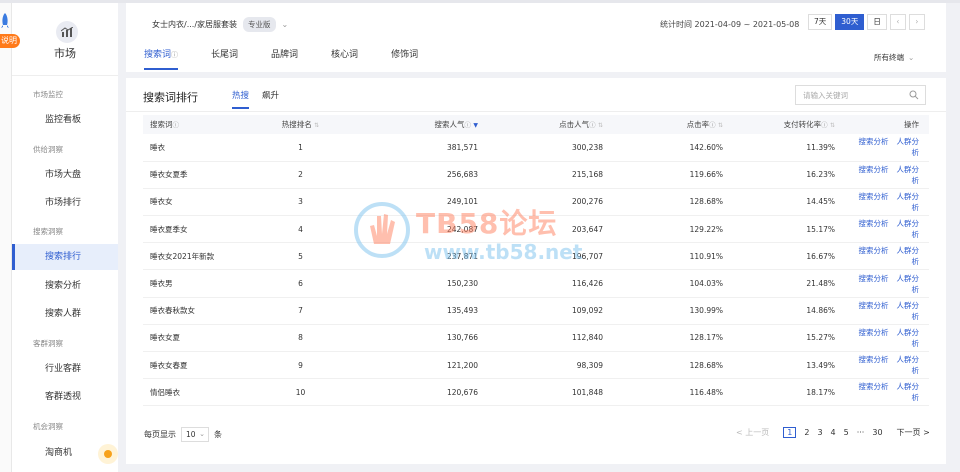  What do you see at coordinates (5, 21) in the screenshot?
I see `rocket-icon` at bounding box center [5, 21].